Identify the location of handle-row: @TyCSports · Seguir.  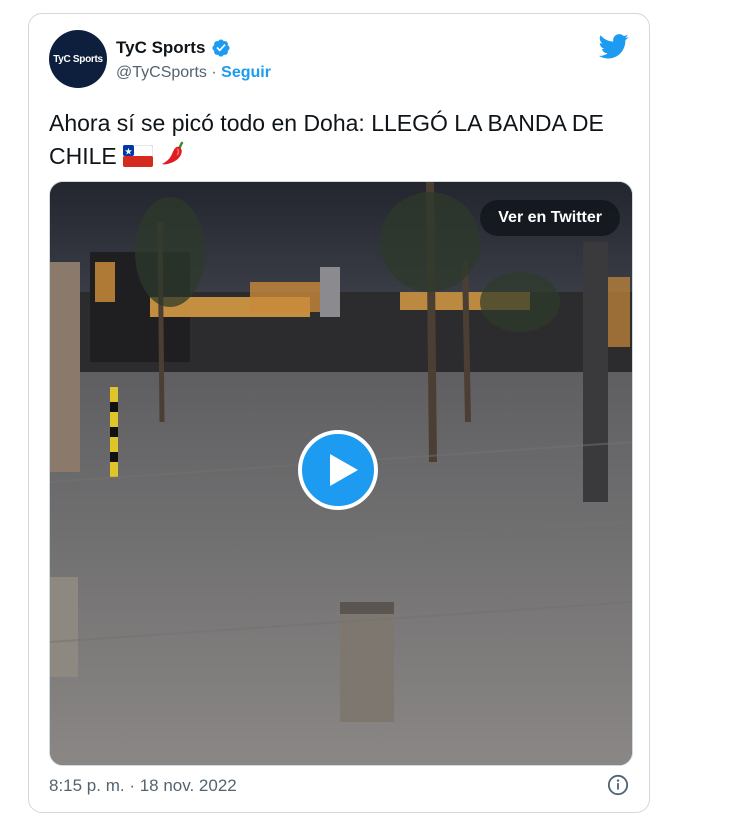
(193, 73).